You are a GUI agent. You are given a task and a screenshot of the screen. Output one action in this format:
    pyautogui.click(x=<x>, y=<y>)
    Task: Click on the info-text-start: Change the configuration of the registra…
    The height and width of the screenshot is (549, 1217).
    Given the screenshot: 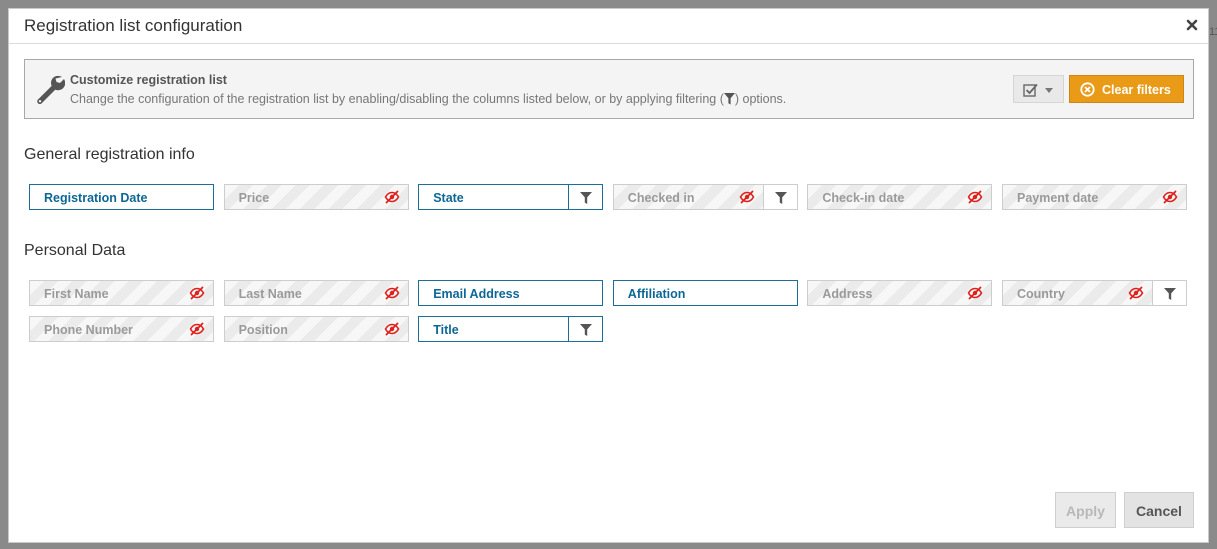 What is the action you would take?
    pyautogui.click(x=397, y=99)
    